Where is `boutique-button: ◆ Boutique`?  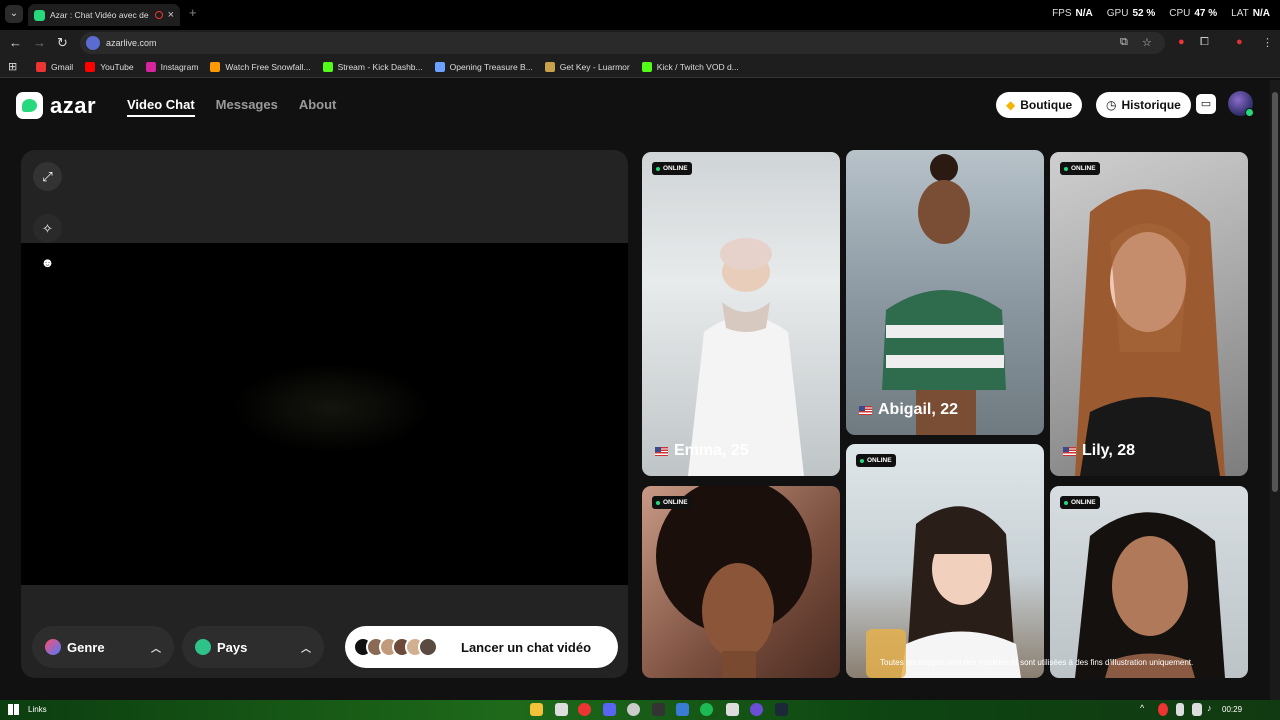
boutique-button: ◆ Boutique is located at coordinates (1039, 105).